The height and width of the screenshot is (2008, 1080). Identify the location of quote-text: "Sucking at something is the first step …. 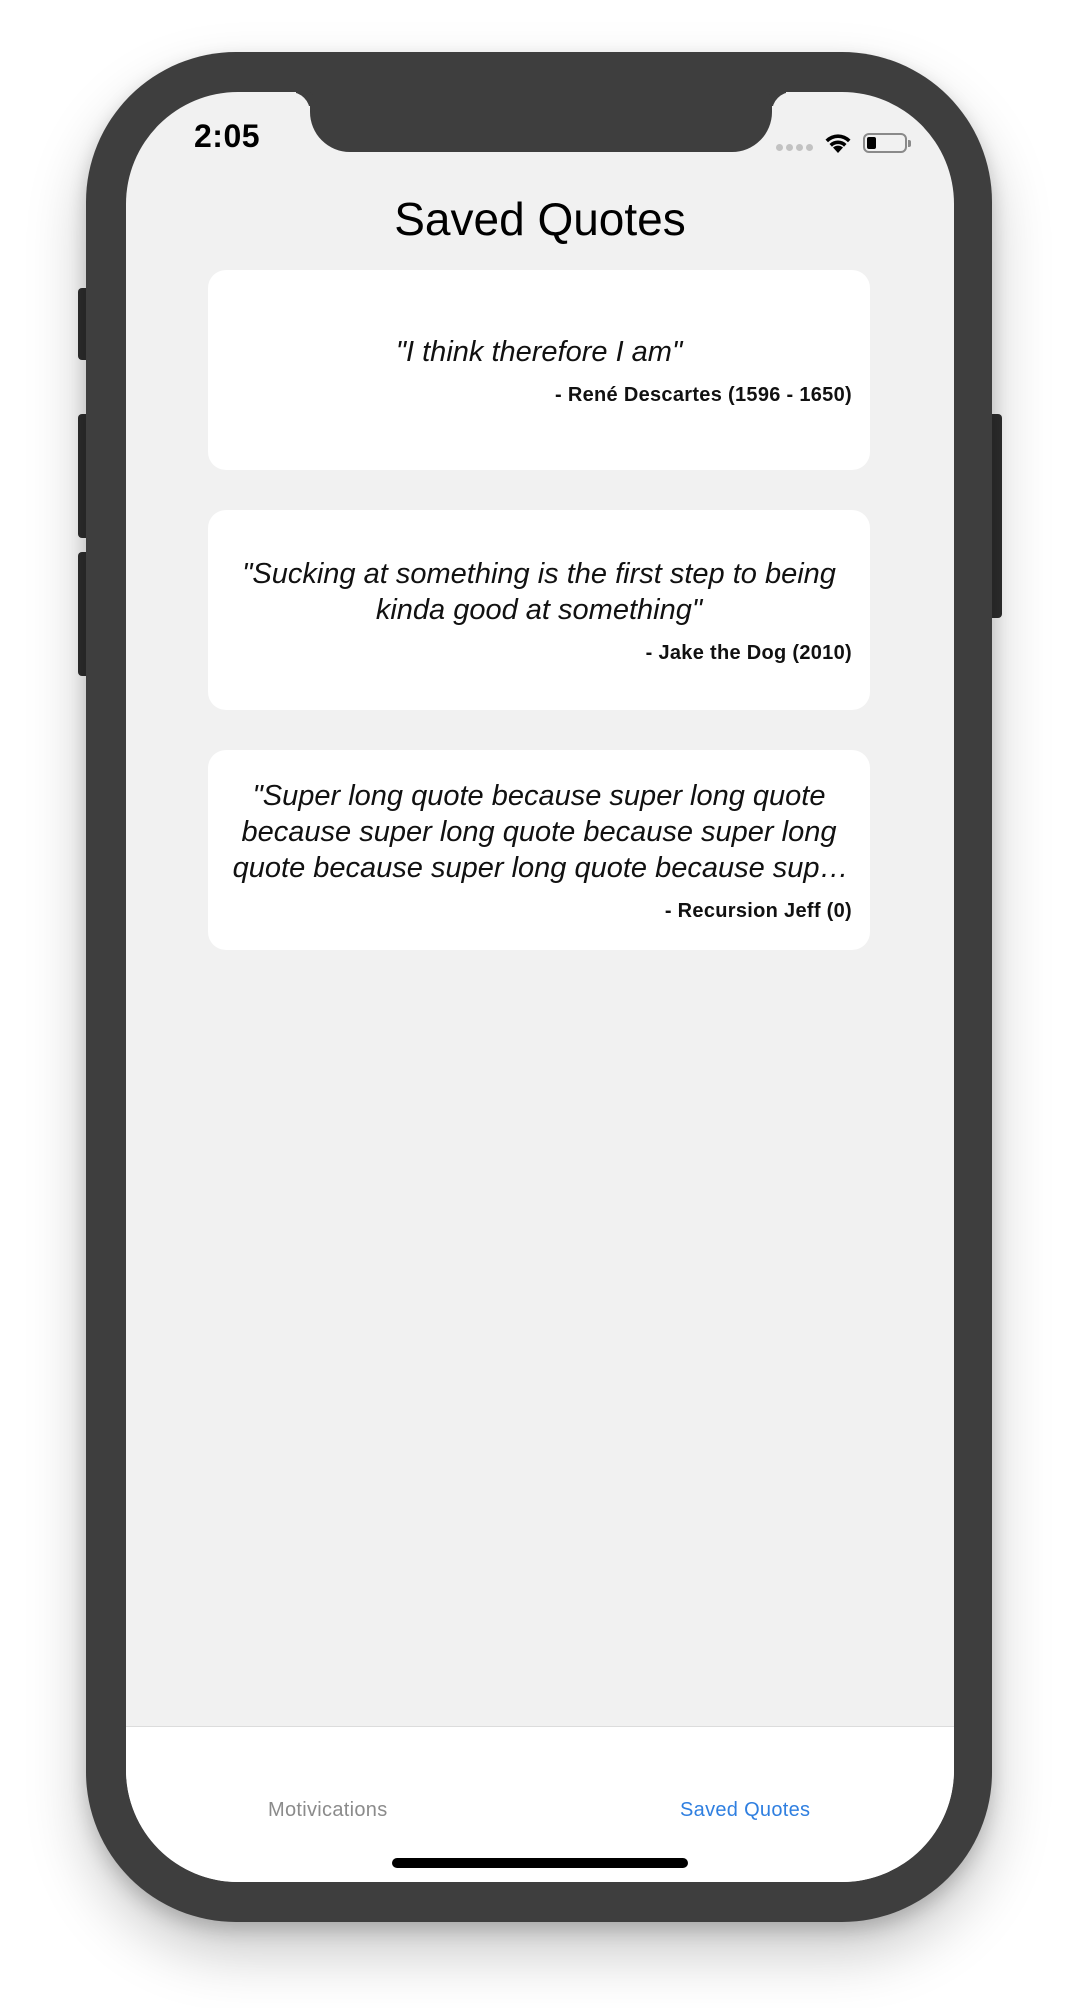
(539, 591).